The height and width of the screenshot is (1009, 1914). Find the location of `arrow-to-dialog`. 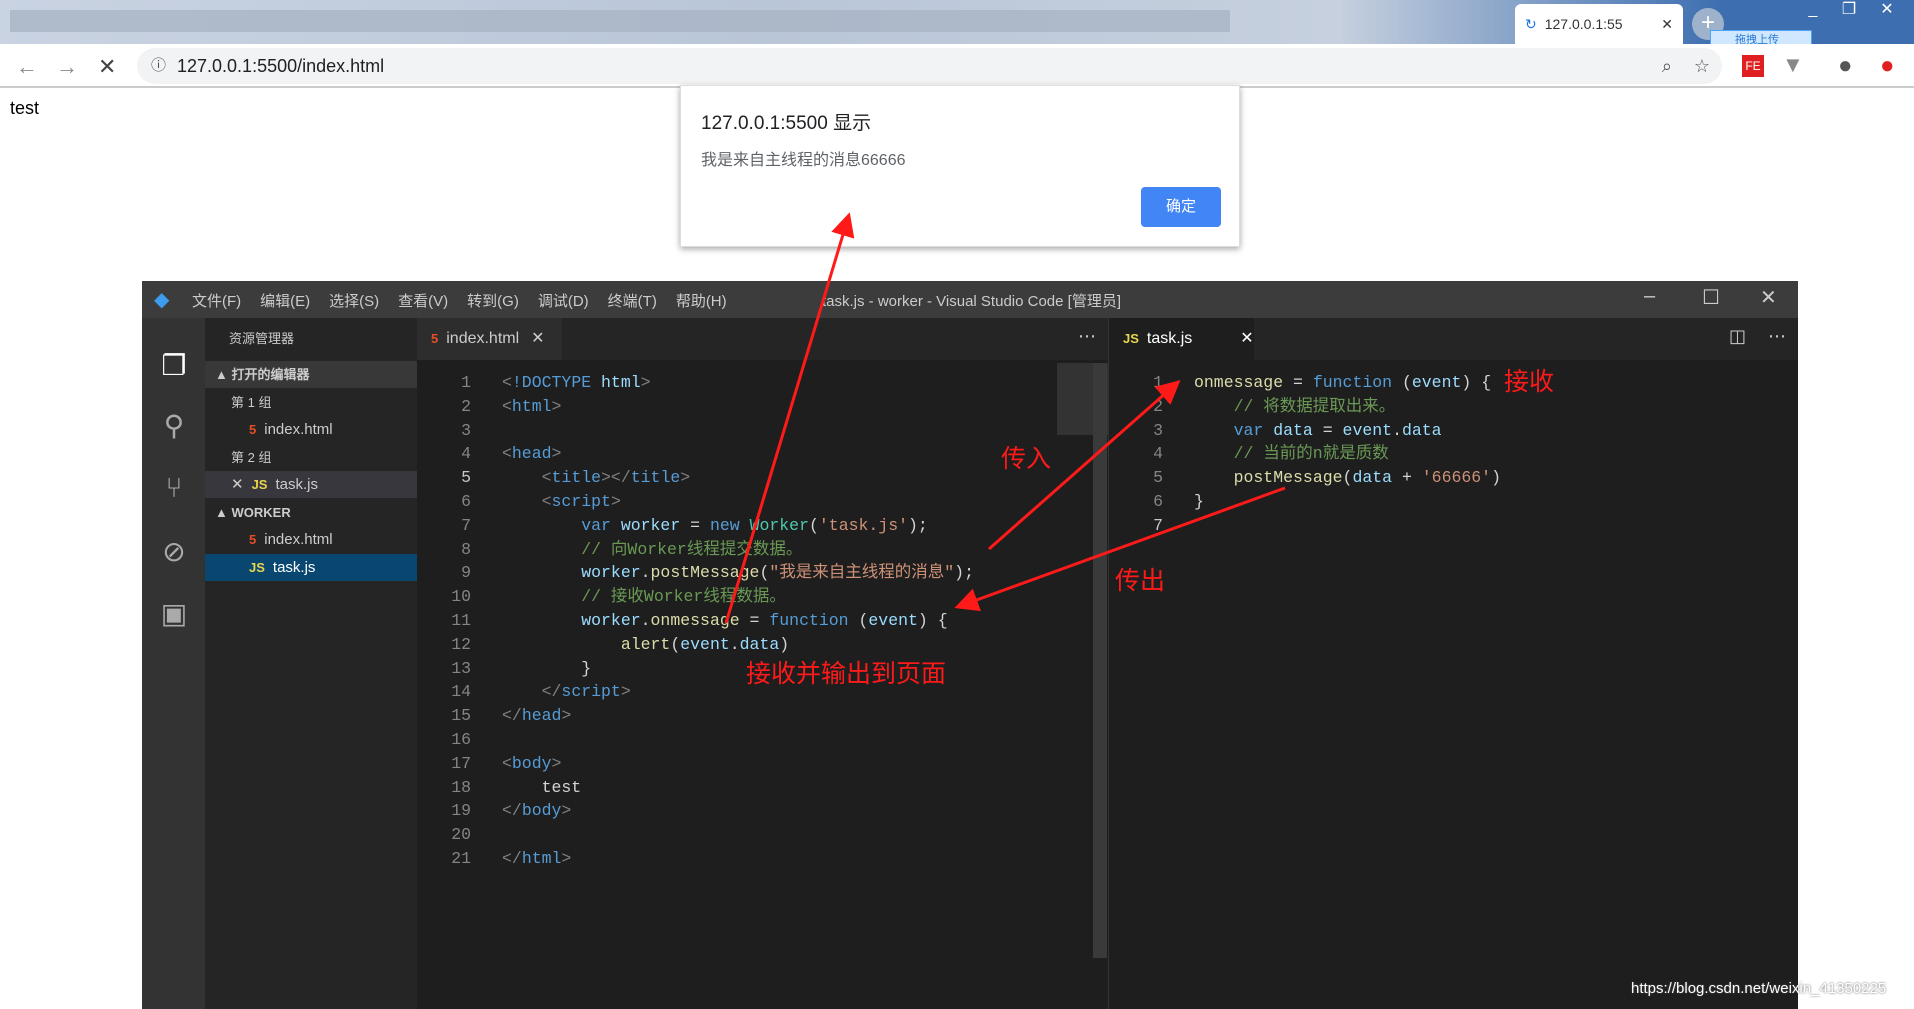

arrow-to-dialog is located at coordinates (789, 418).